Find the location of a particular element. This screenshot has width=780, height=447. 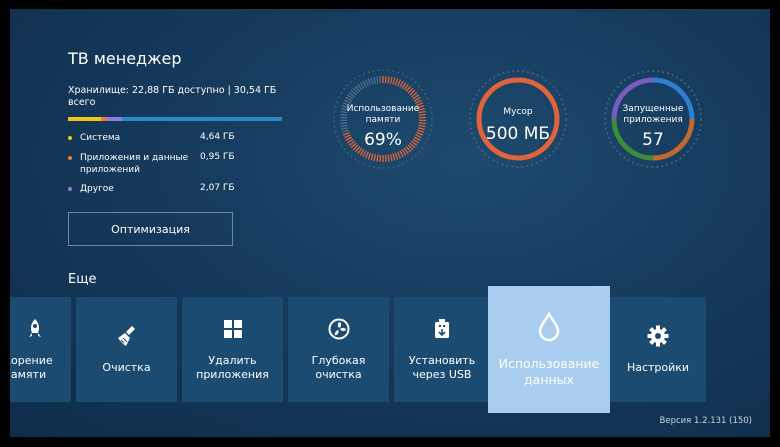

junk-gauge-ring is located at coordinates (518, 119).